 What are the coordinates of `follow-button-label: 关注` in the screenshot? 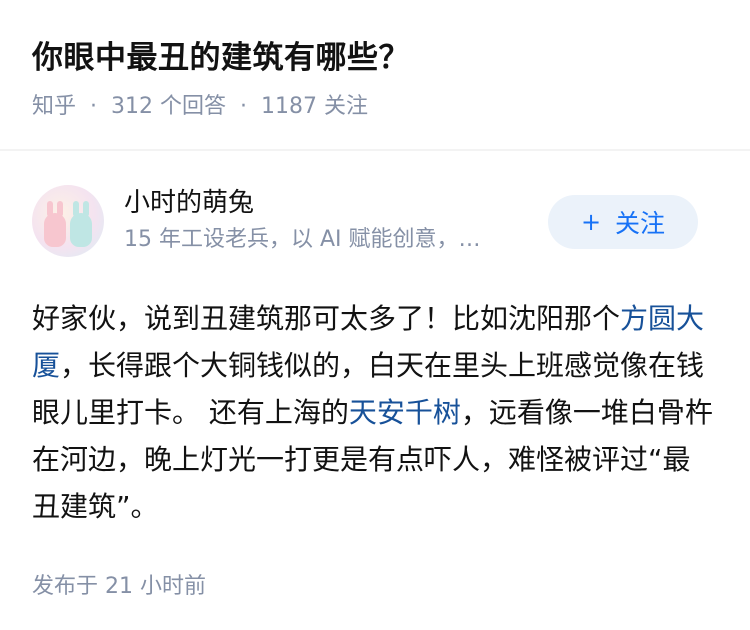 It's located at (640, 223).